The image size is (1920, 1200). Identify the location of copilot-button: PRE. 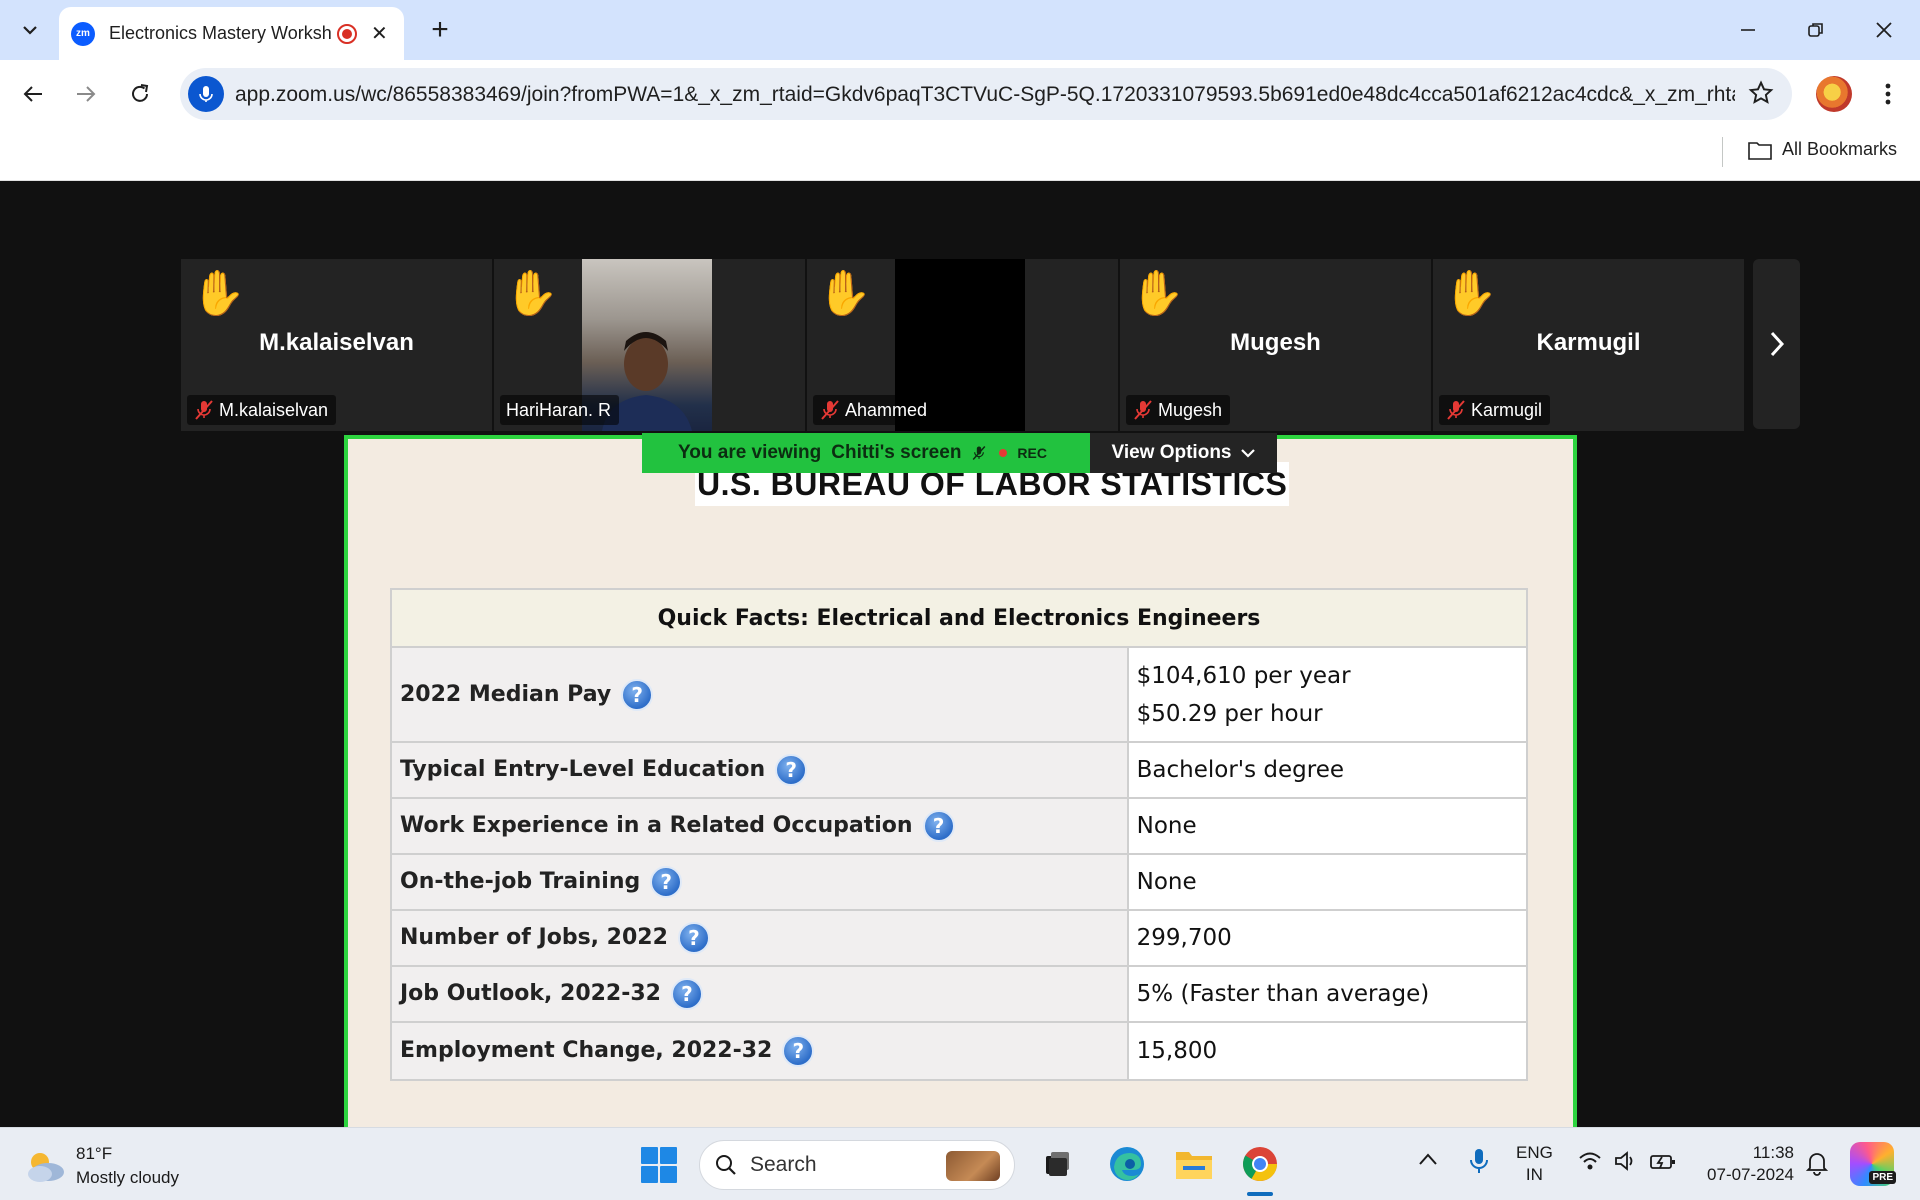
(1873, 1164).